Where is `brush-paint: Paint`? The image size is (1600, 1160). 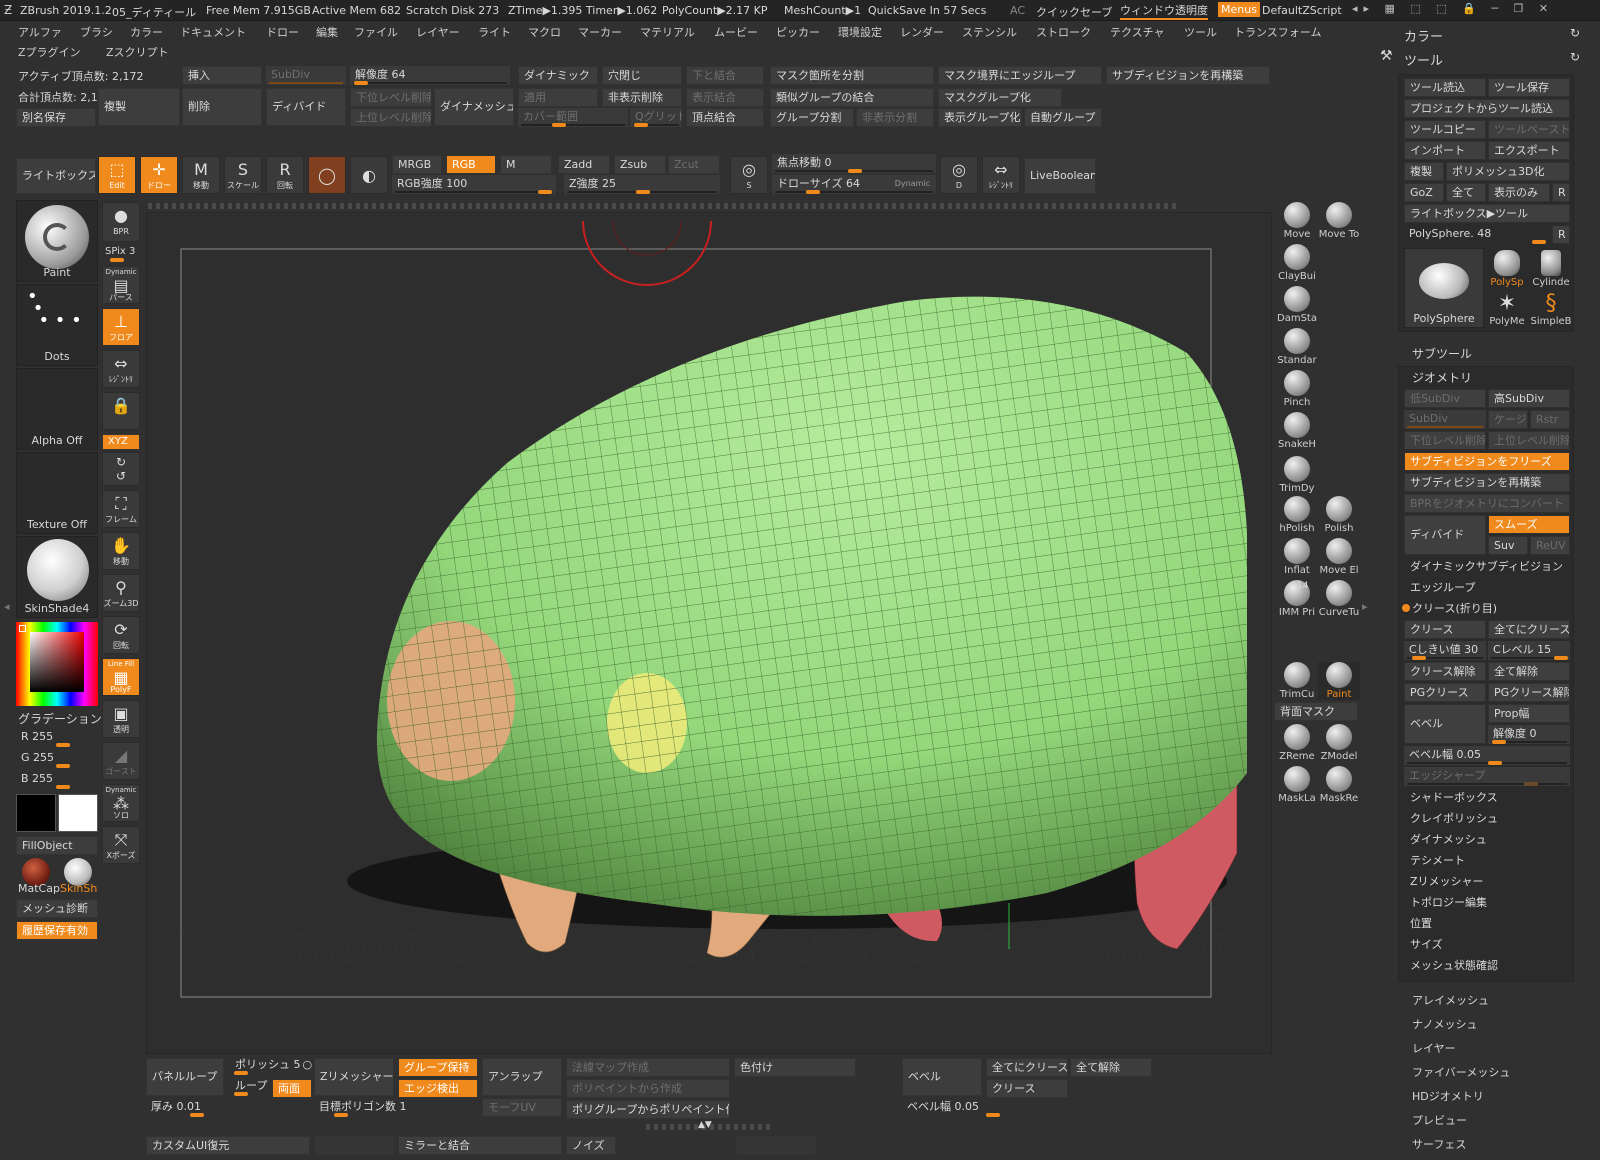 brush-paint: Paint is located at coordinates (1339, 681).